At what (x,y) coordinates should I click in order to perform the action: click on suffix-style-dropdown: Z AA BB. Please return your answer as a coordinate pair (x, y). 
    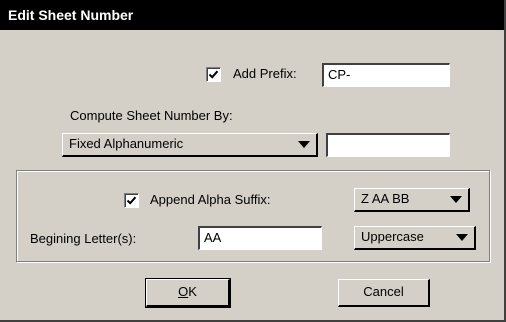
    Looking at the image, I should click on (412, 200).